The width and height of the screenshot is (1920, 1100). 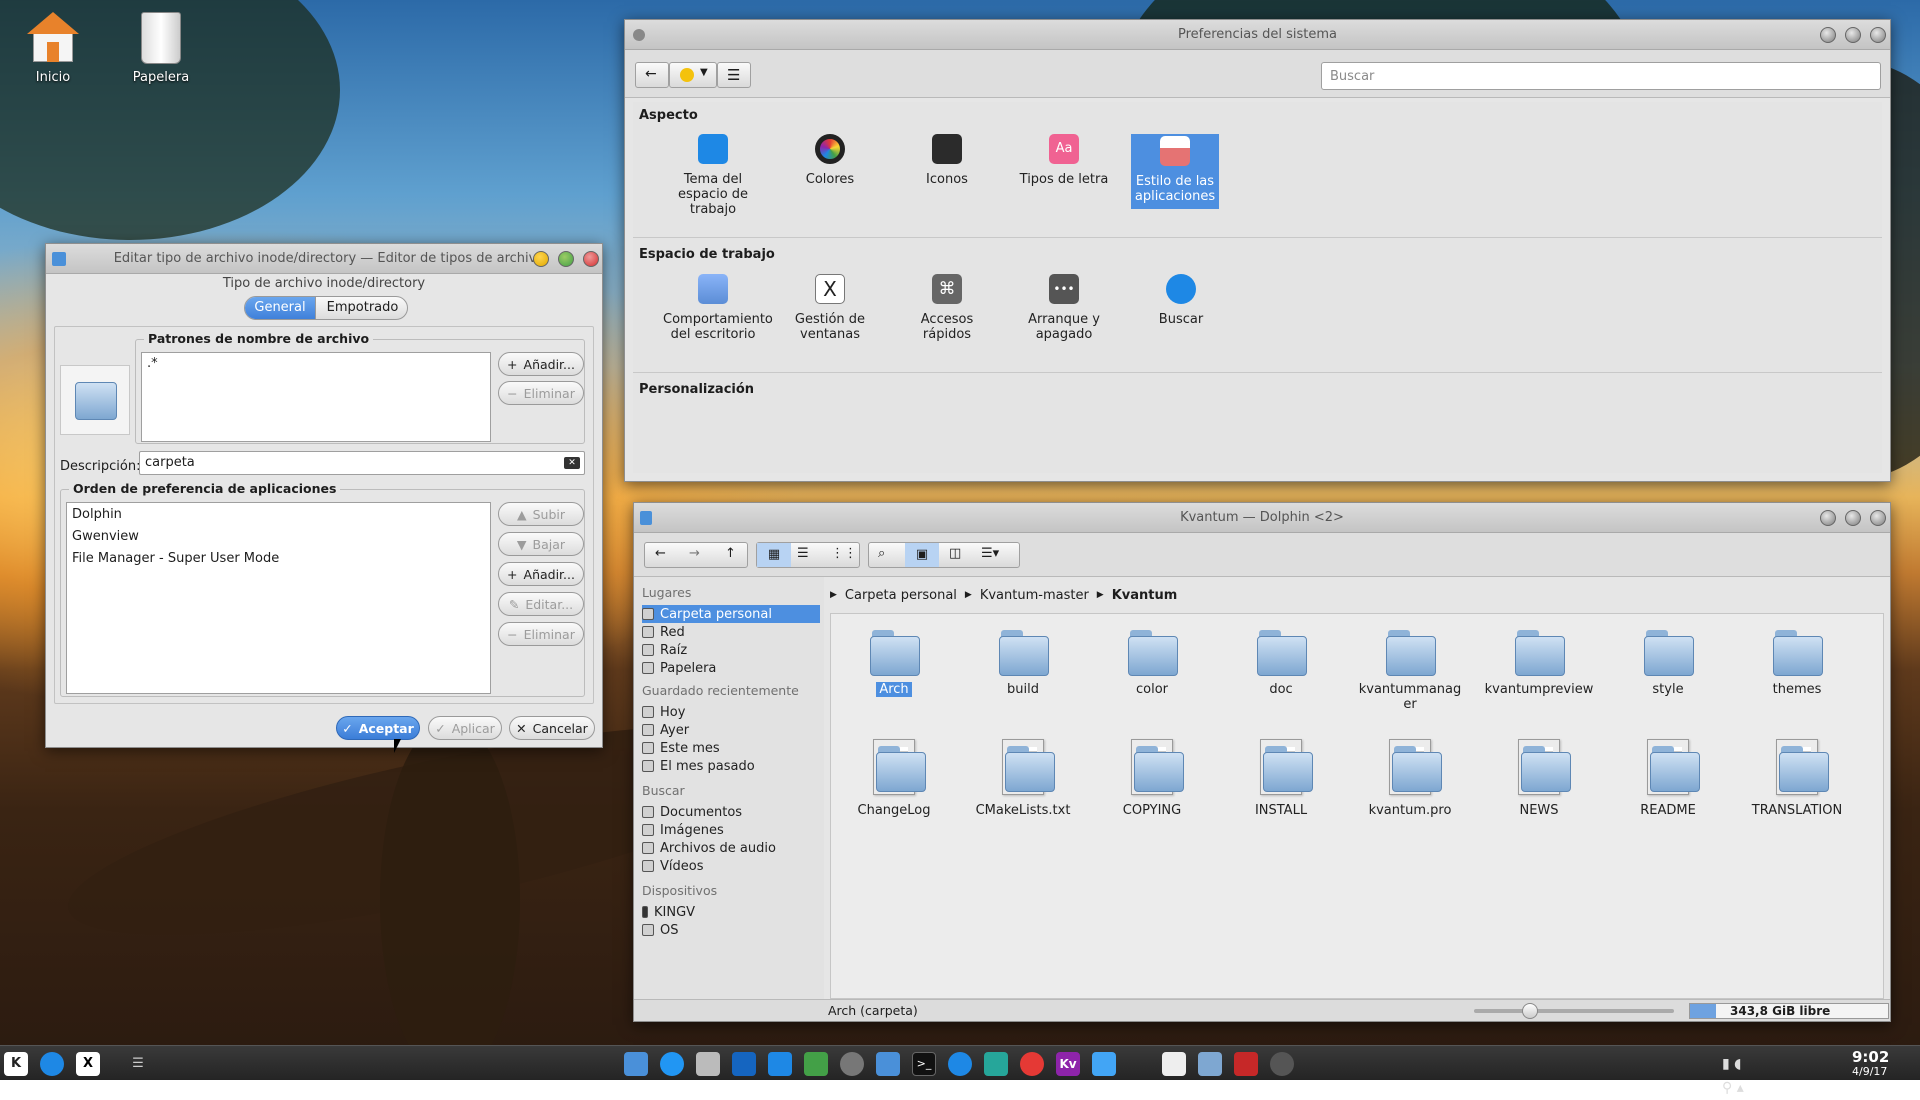 What do you see at coordinates (713, 175) in the screenshot?
I see `item-workspace-theme: Tema del espacio de trabajo` at bounding box center [713, 175].